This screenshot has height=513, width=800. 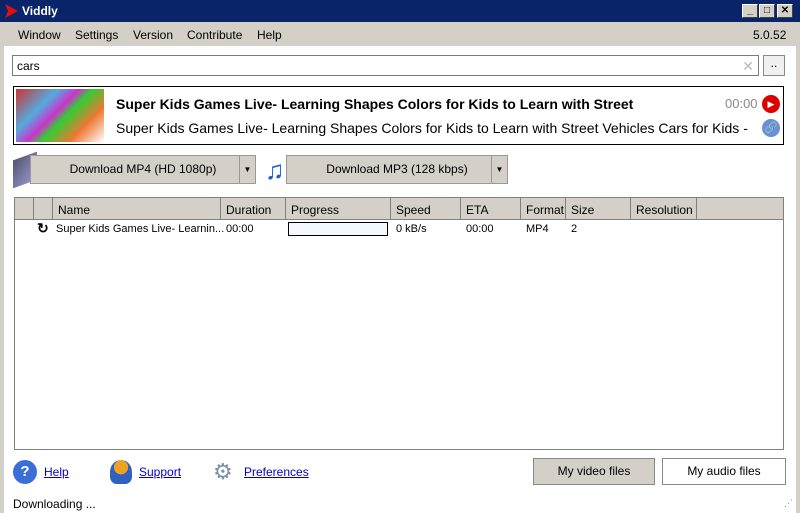 I want to click on my-video-files-button: My video files, so click(x=594, y=471).